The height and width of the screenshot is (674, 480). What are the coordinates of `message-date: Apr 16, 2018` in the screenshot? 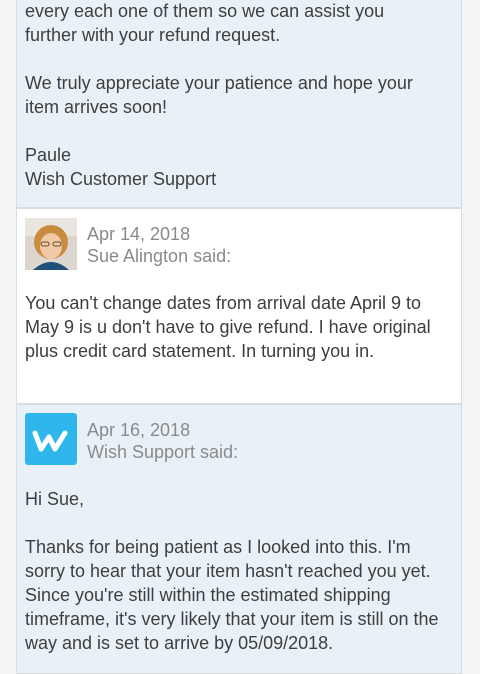 It's located at (139, 430).